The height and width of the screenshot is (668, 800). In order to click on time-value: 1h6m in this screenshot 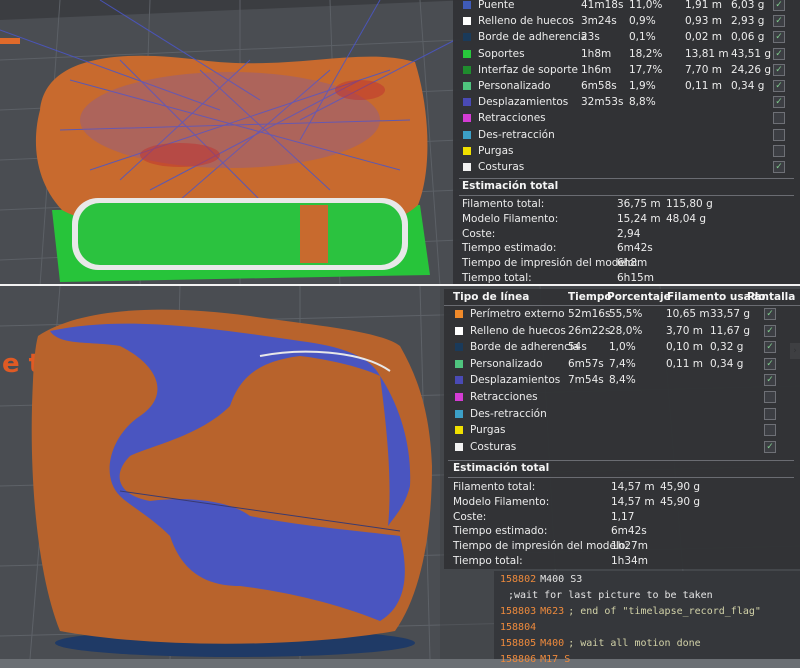, I will do `click(596, 69)`.